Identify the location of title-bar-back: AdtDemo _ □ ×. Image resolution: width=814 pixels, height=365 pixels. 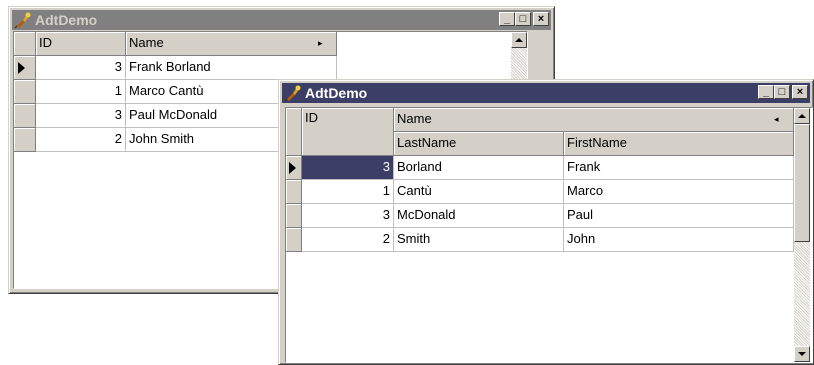
(281, 20).